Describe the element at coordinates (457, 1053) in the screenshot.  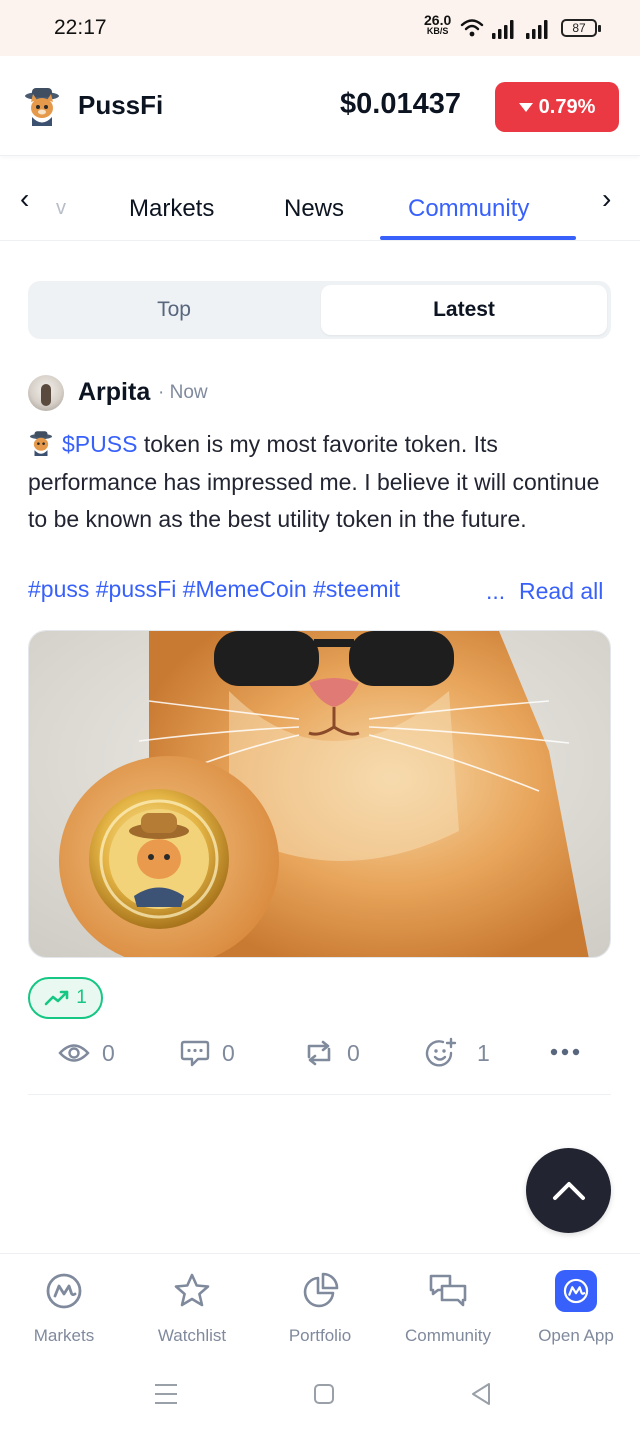
I see `reactions-stat: 1` at that location.